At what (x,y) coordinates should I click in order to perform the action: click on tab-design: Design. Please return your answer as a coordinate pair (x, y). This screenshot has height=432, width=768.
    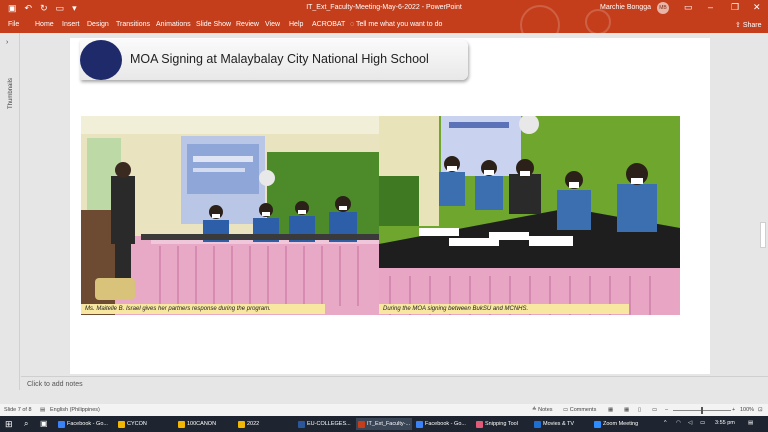
    Looking at the image, I should click on (98, 24).